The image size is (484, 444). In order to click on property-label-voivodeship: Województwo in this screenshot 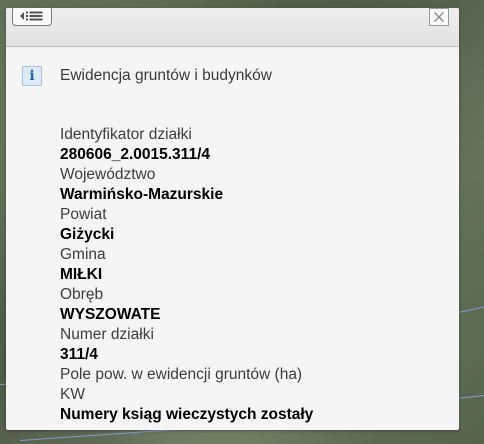, I will do `click(108, 174)`.